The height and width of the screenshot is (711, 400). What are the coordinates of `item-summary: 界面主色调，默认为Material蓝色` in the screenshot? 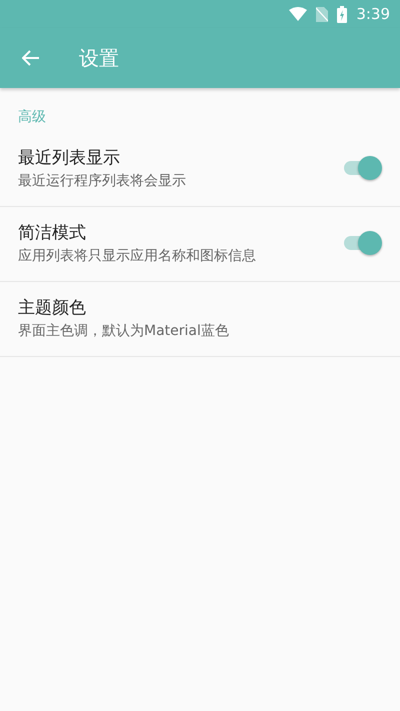 It's located at (123, 331).